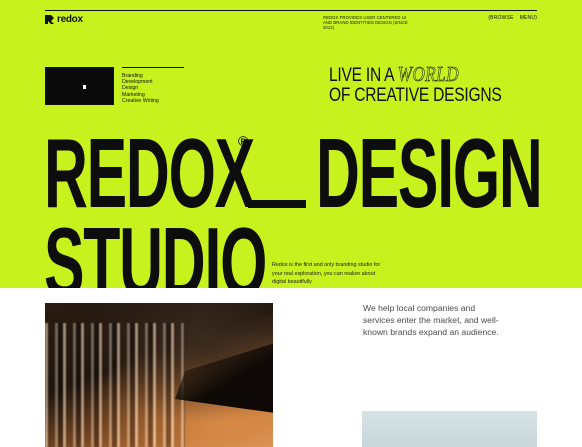 The height and width of the screenshot is (447, 582). What do you see at coordinates (243, 141) in the screenshot?
I see `registered-mark: ®` at bounding box center [243, 141].